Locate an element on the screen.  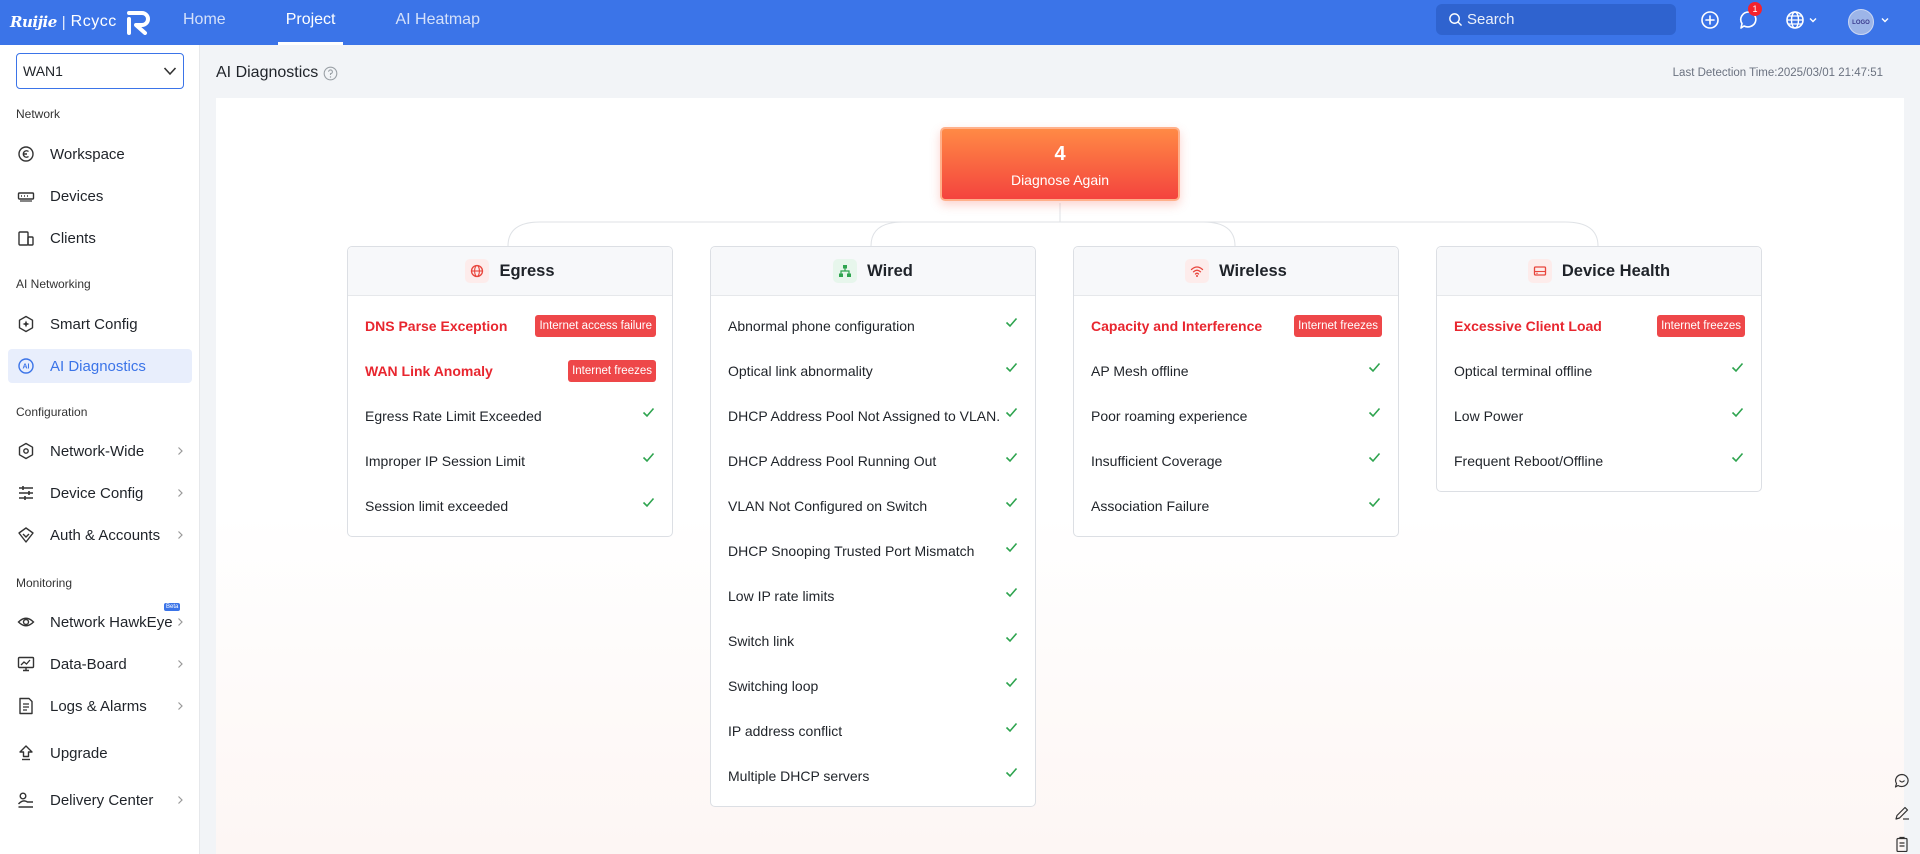
sidebar-item-device-config: Device Config is located at coordinates (100, 493).